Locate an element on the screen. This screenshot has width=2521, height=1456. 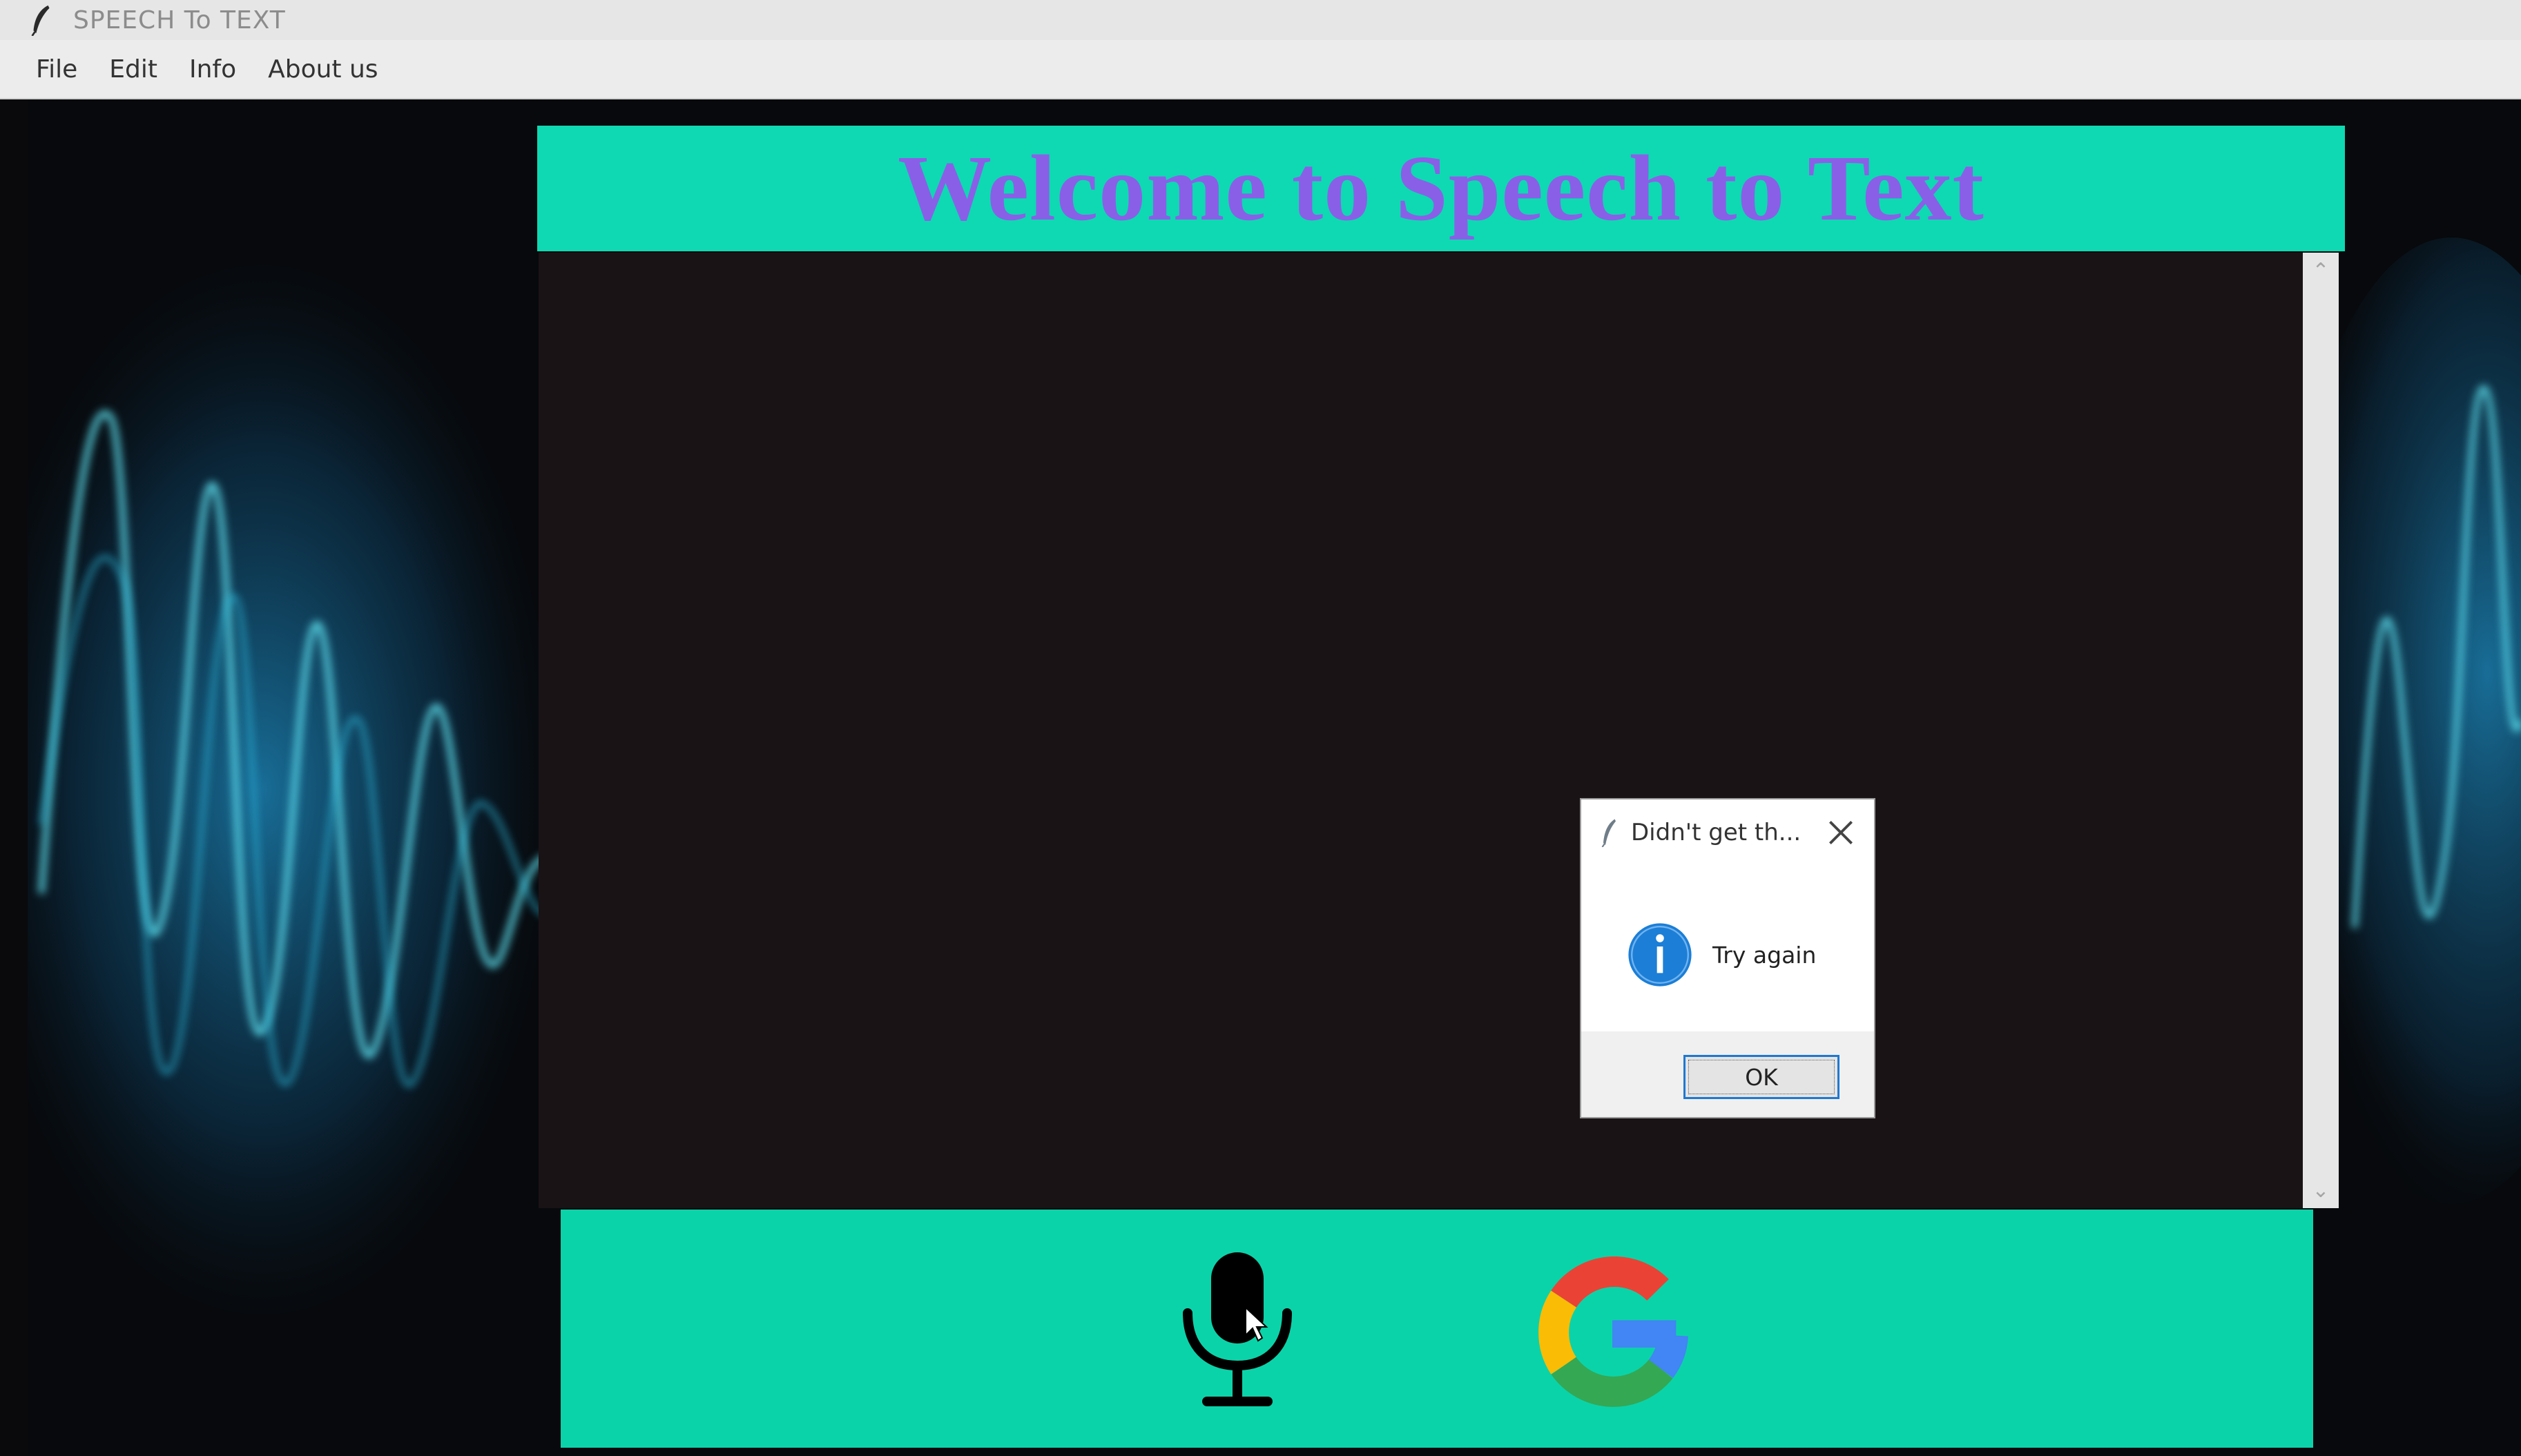
window-title: SPEECH To TEXT is located at coordinates (179, 20).